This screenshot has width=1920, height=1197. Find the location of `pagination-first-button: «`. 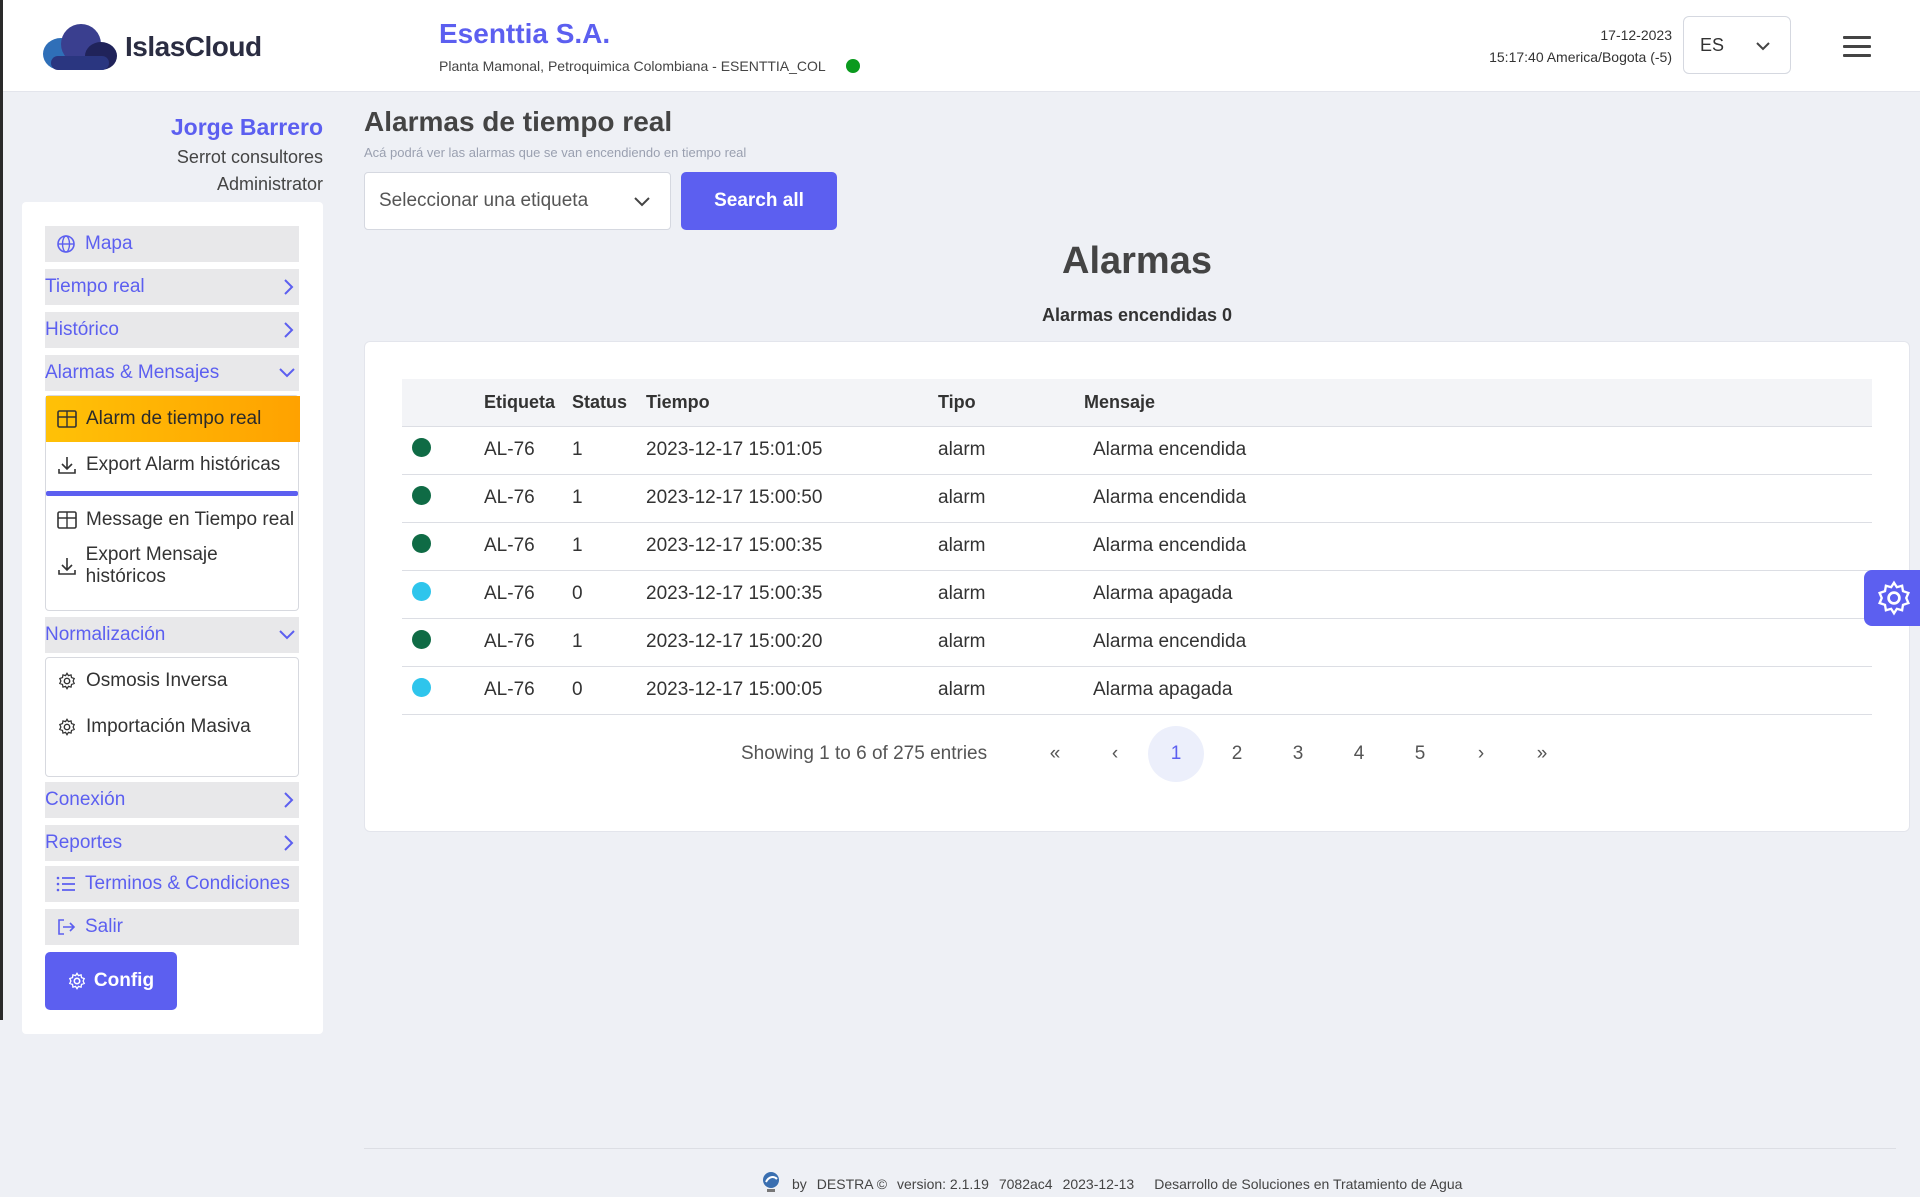

pagination-first-button: « is located at coordinates (1055, 754).